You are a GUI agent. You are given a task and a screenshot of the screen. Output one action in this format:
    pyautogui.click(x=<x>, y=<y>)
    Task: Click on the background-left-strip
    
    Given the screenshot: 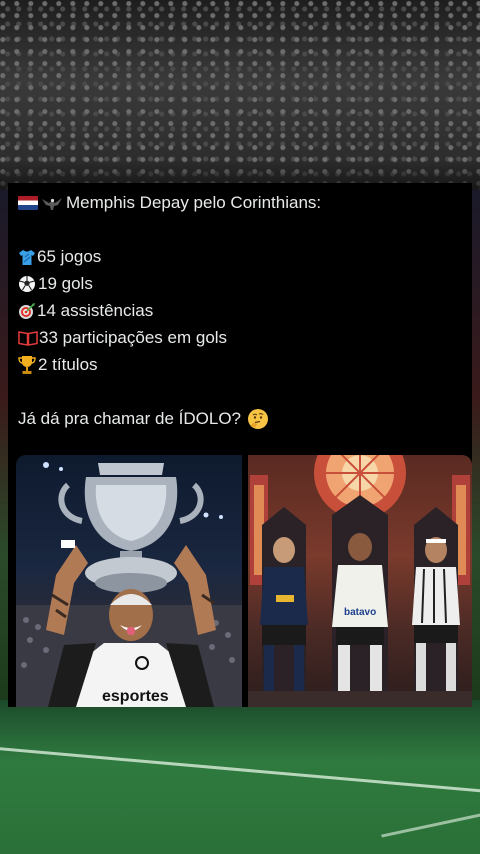 What is the action you would take?
    pyautogui.click(x=4, y=450)
    